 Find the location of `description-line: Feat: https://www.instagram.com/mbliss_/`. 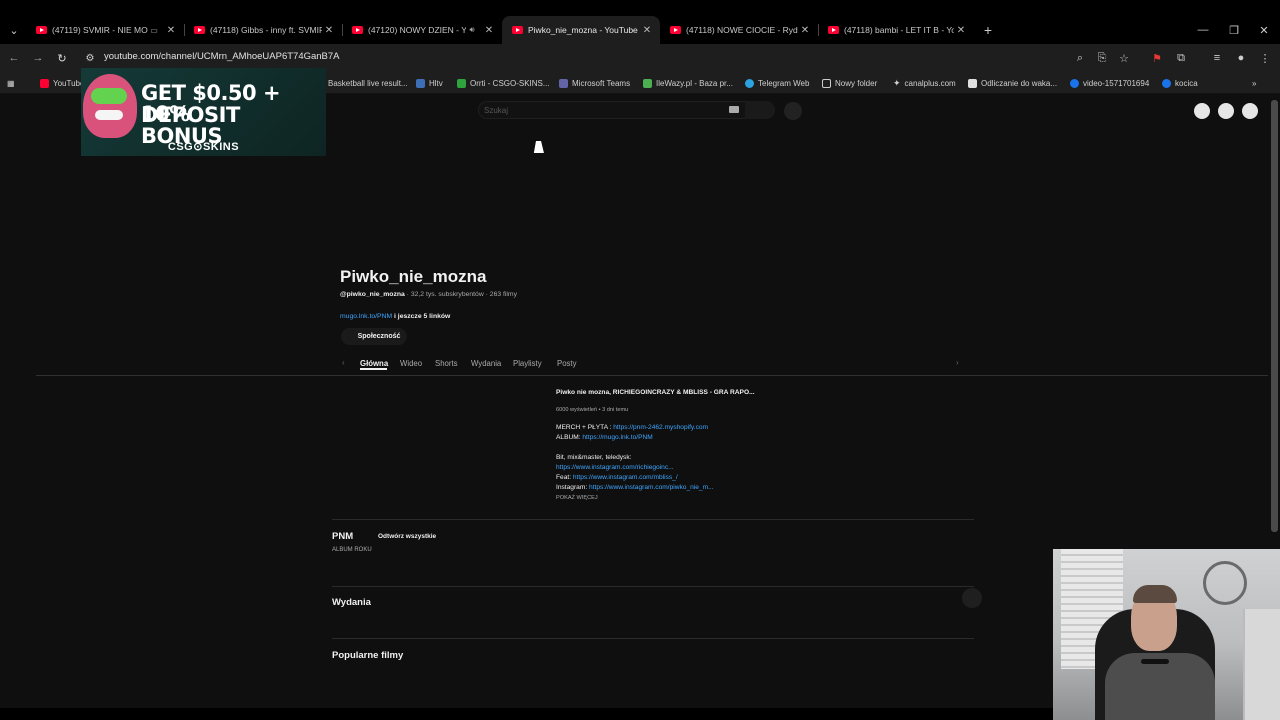

description-line: Feat: https://www.instagram.com/mbliss_/ is located at coordinates (617, 477).